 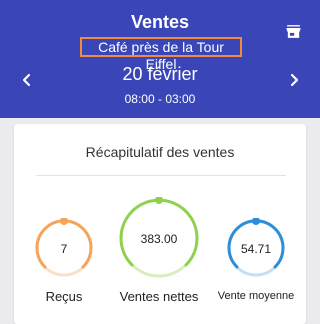 What do you see at coordinates (161, 175) in the screenshot?
I see `divider` at bounding box center [161, 175].